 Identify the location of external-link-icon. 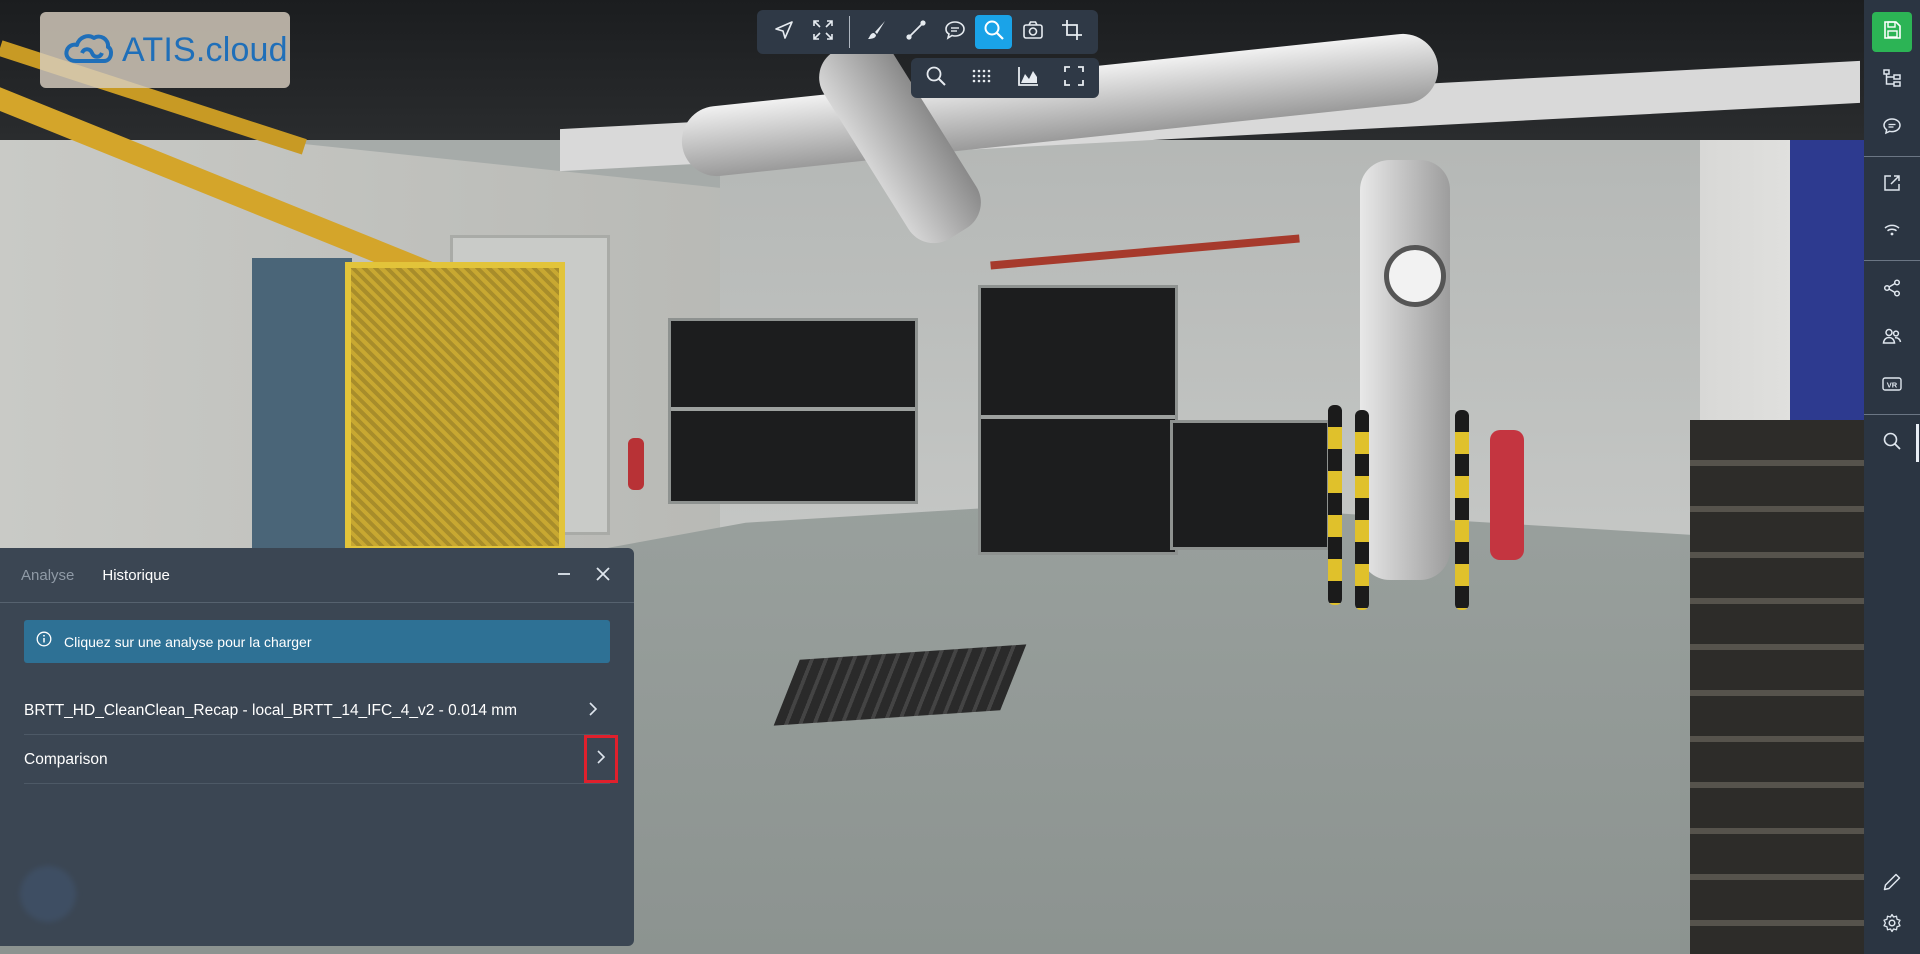
(1892, 185).